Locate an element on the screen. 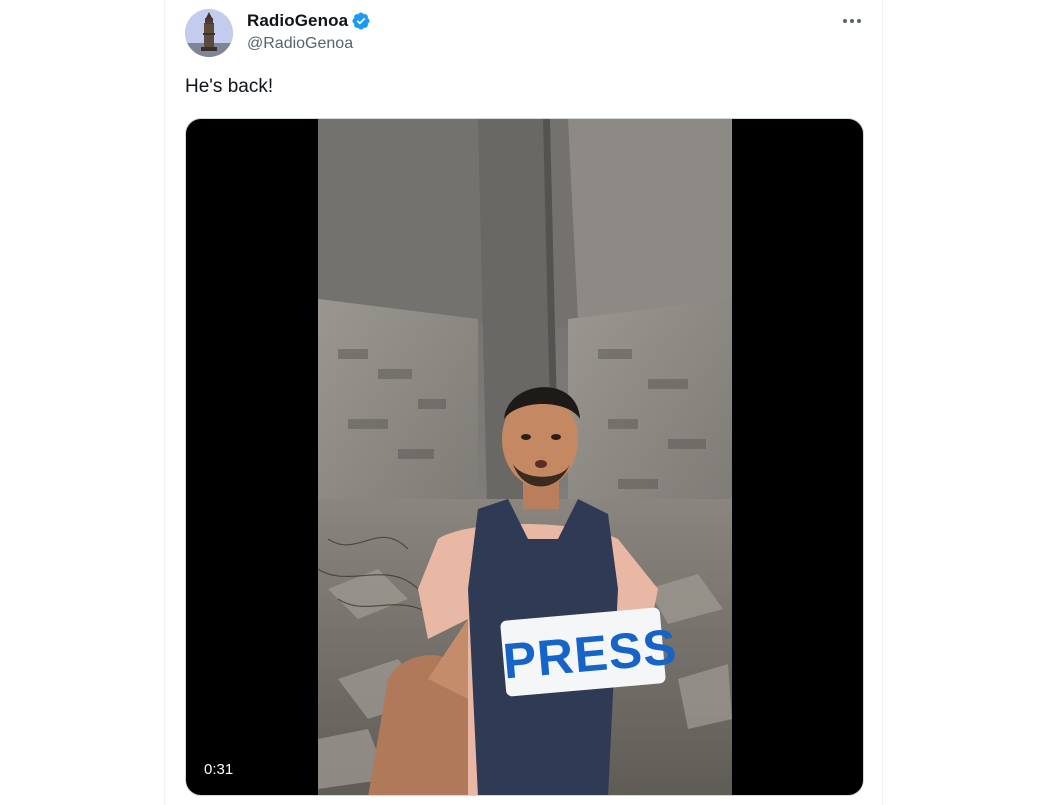  author-display-name: RadioGenoa is located at coordinates (297, 21).